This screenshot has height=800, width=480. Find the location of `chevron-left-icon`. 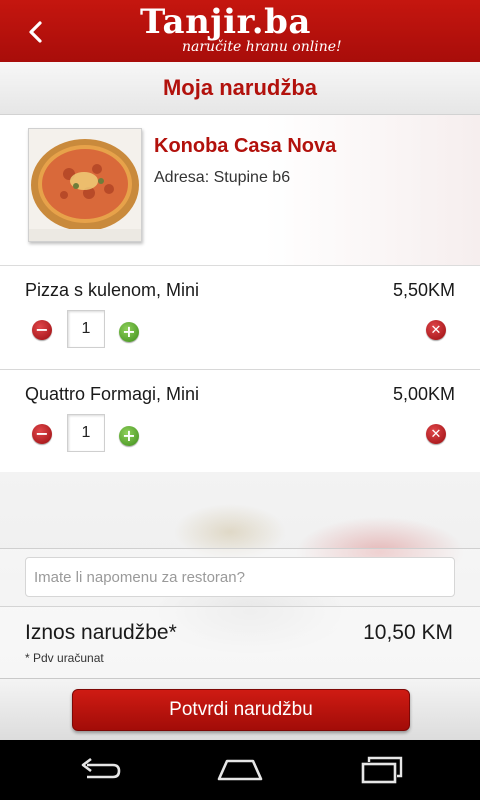

chevron-left-icon is located at coordinates (35, 32).